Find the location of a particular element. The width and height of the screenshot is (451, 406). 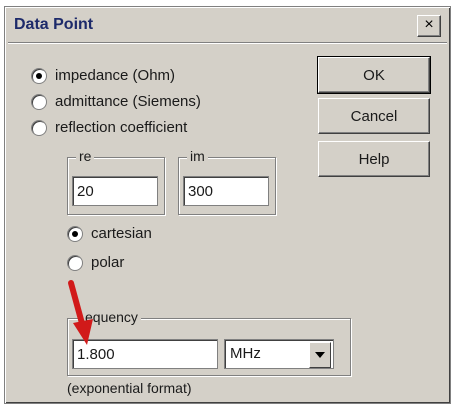

frequency-group: equency 1.800 MHz is located at coordinates (209, 342).